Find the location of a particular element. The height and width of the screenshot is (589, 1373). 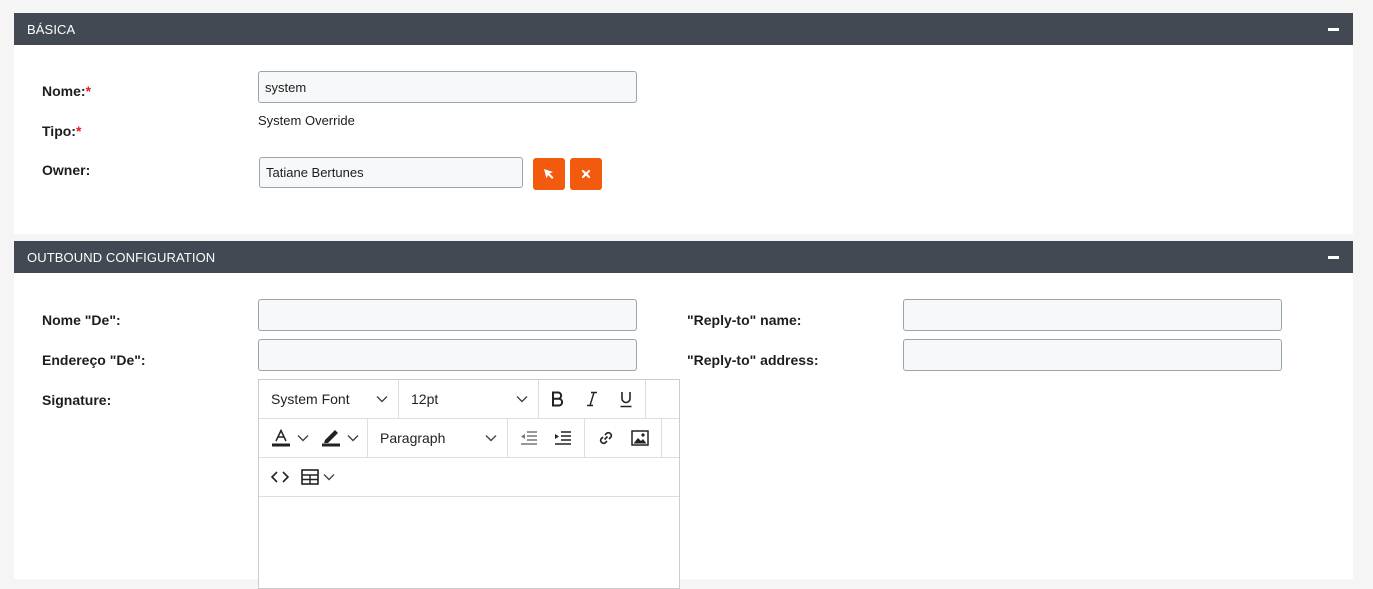

highlight-color-button is located at coordinates (338, 438).